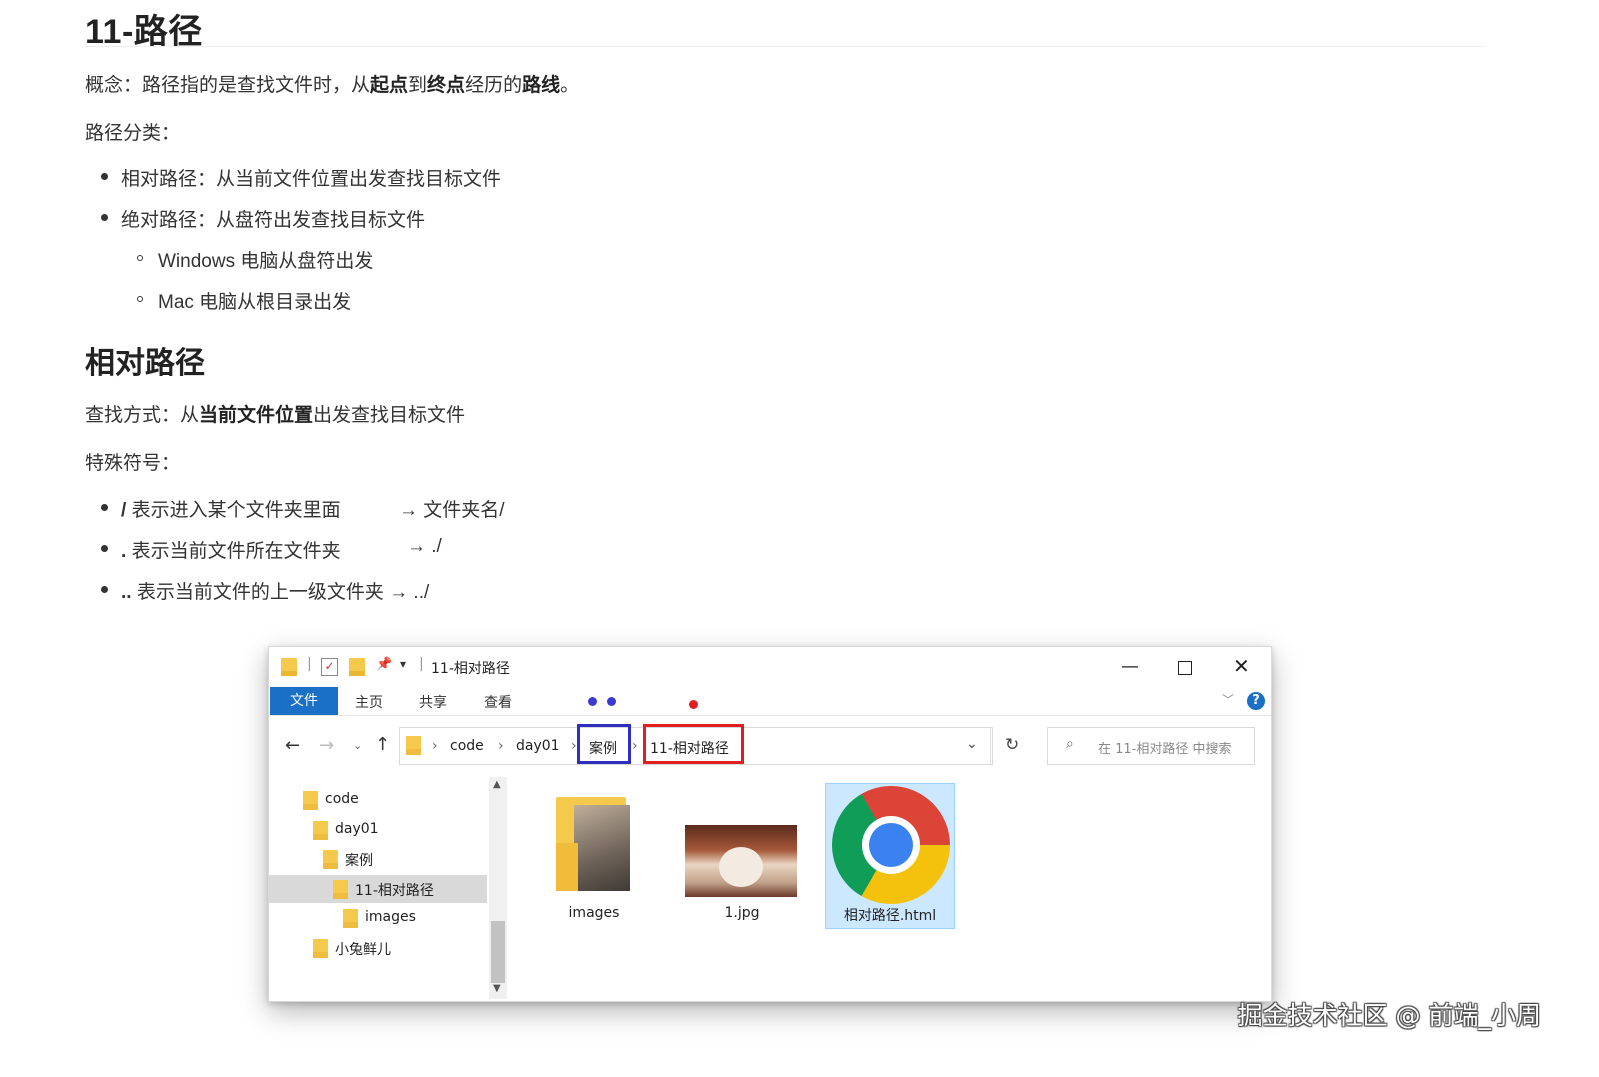 The height and width of the screenshot is (1077, 1599). I want to click on explorer-titlebar: | ✓ 📌 ▾ | 11-相对路径 — ✕, so click(770, 667).